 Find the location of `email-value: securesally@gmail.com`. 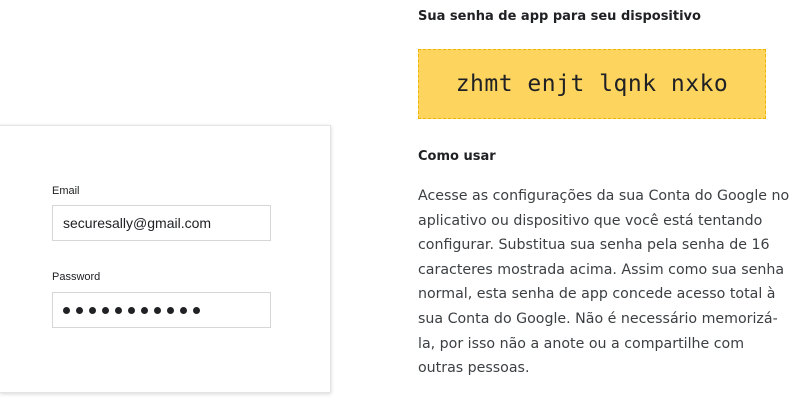

email-value: securesally@gmail.com is located at coordinates (137, 223).